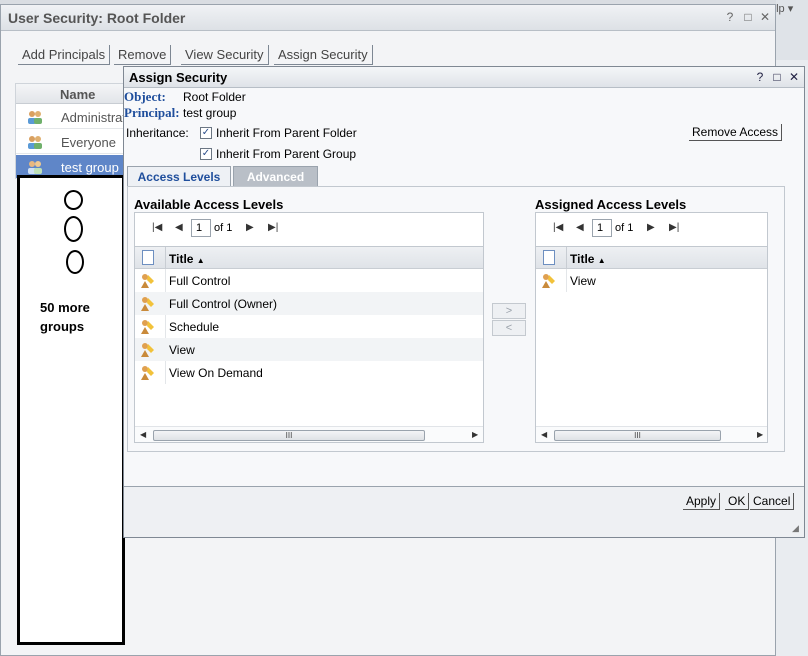  I want to click on cancel-button: Cancel, so click(772, 501).